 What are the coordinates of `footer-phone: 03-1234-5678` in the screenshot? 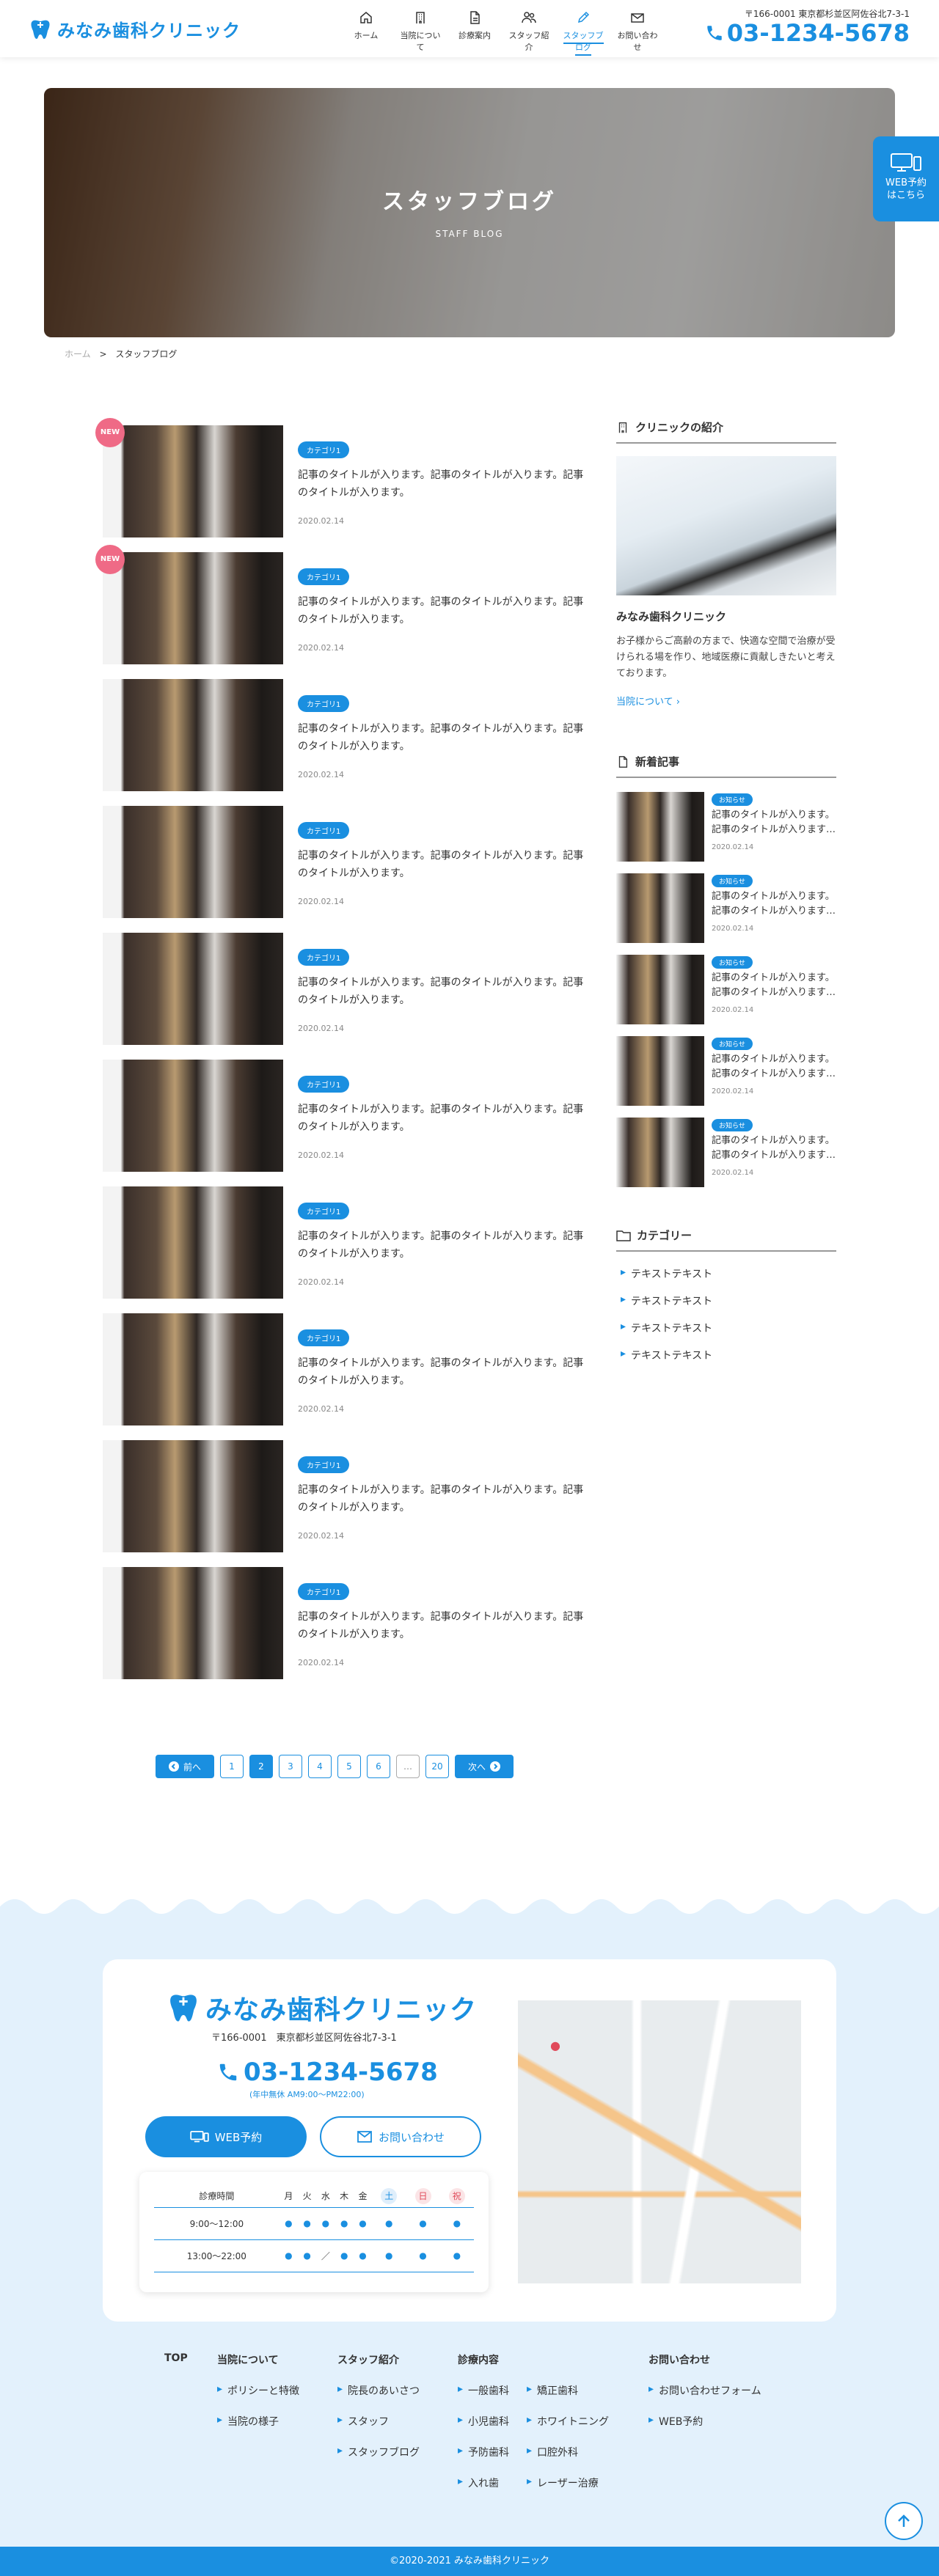 It's located at (328, 2072).